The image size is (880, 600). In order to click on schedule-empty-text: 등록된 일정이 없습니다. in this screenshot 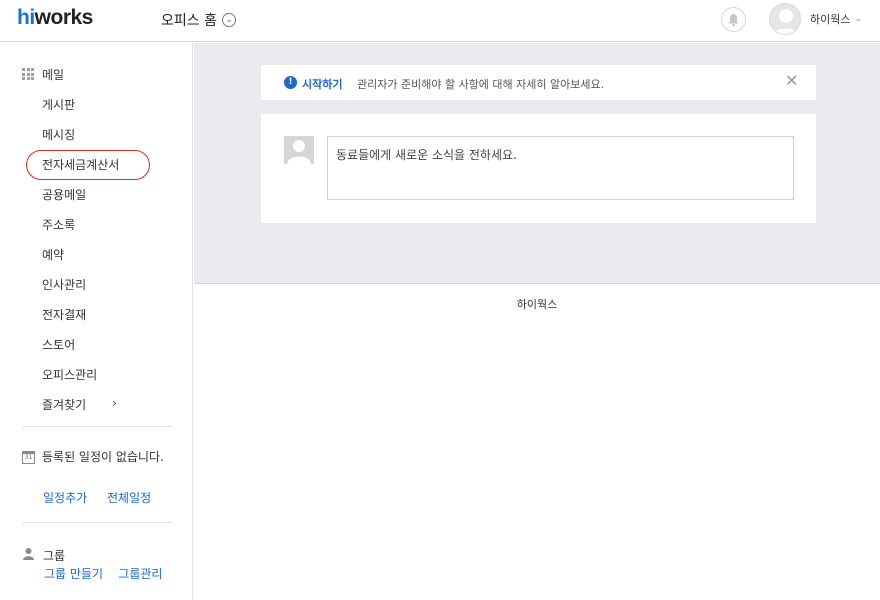, I will do `click(103, 457)`.